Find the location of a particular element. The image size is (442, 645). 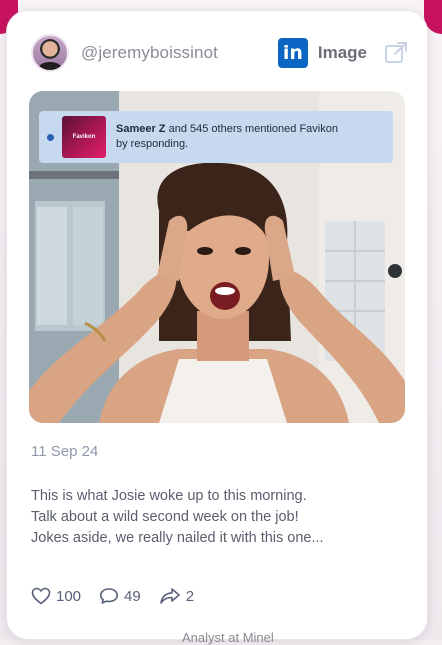

unread-dot is located at coordinates (50, 137).